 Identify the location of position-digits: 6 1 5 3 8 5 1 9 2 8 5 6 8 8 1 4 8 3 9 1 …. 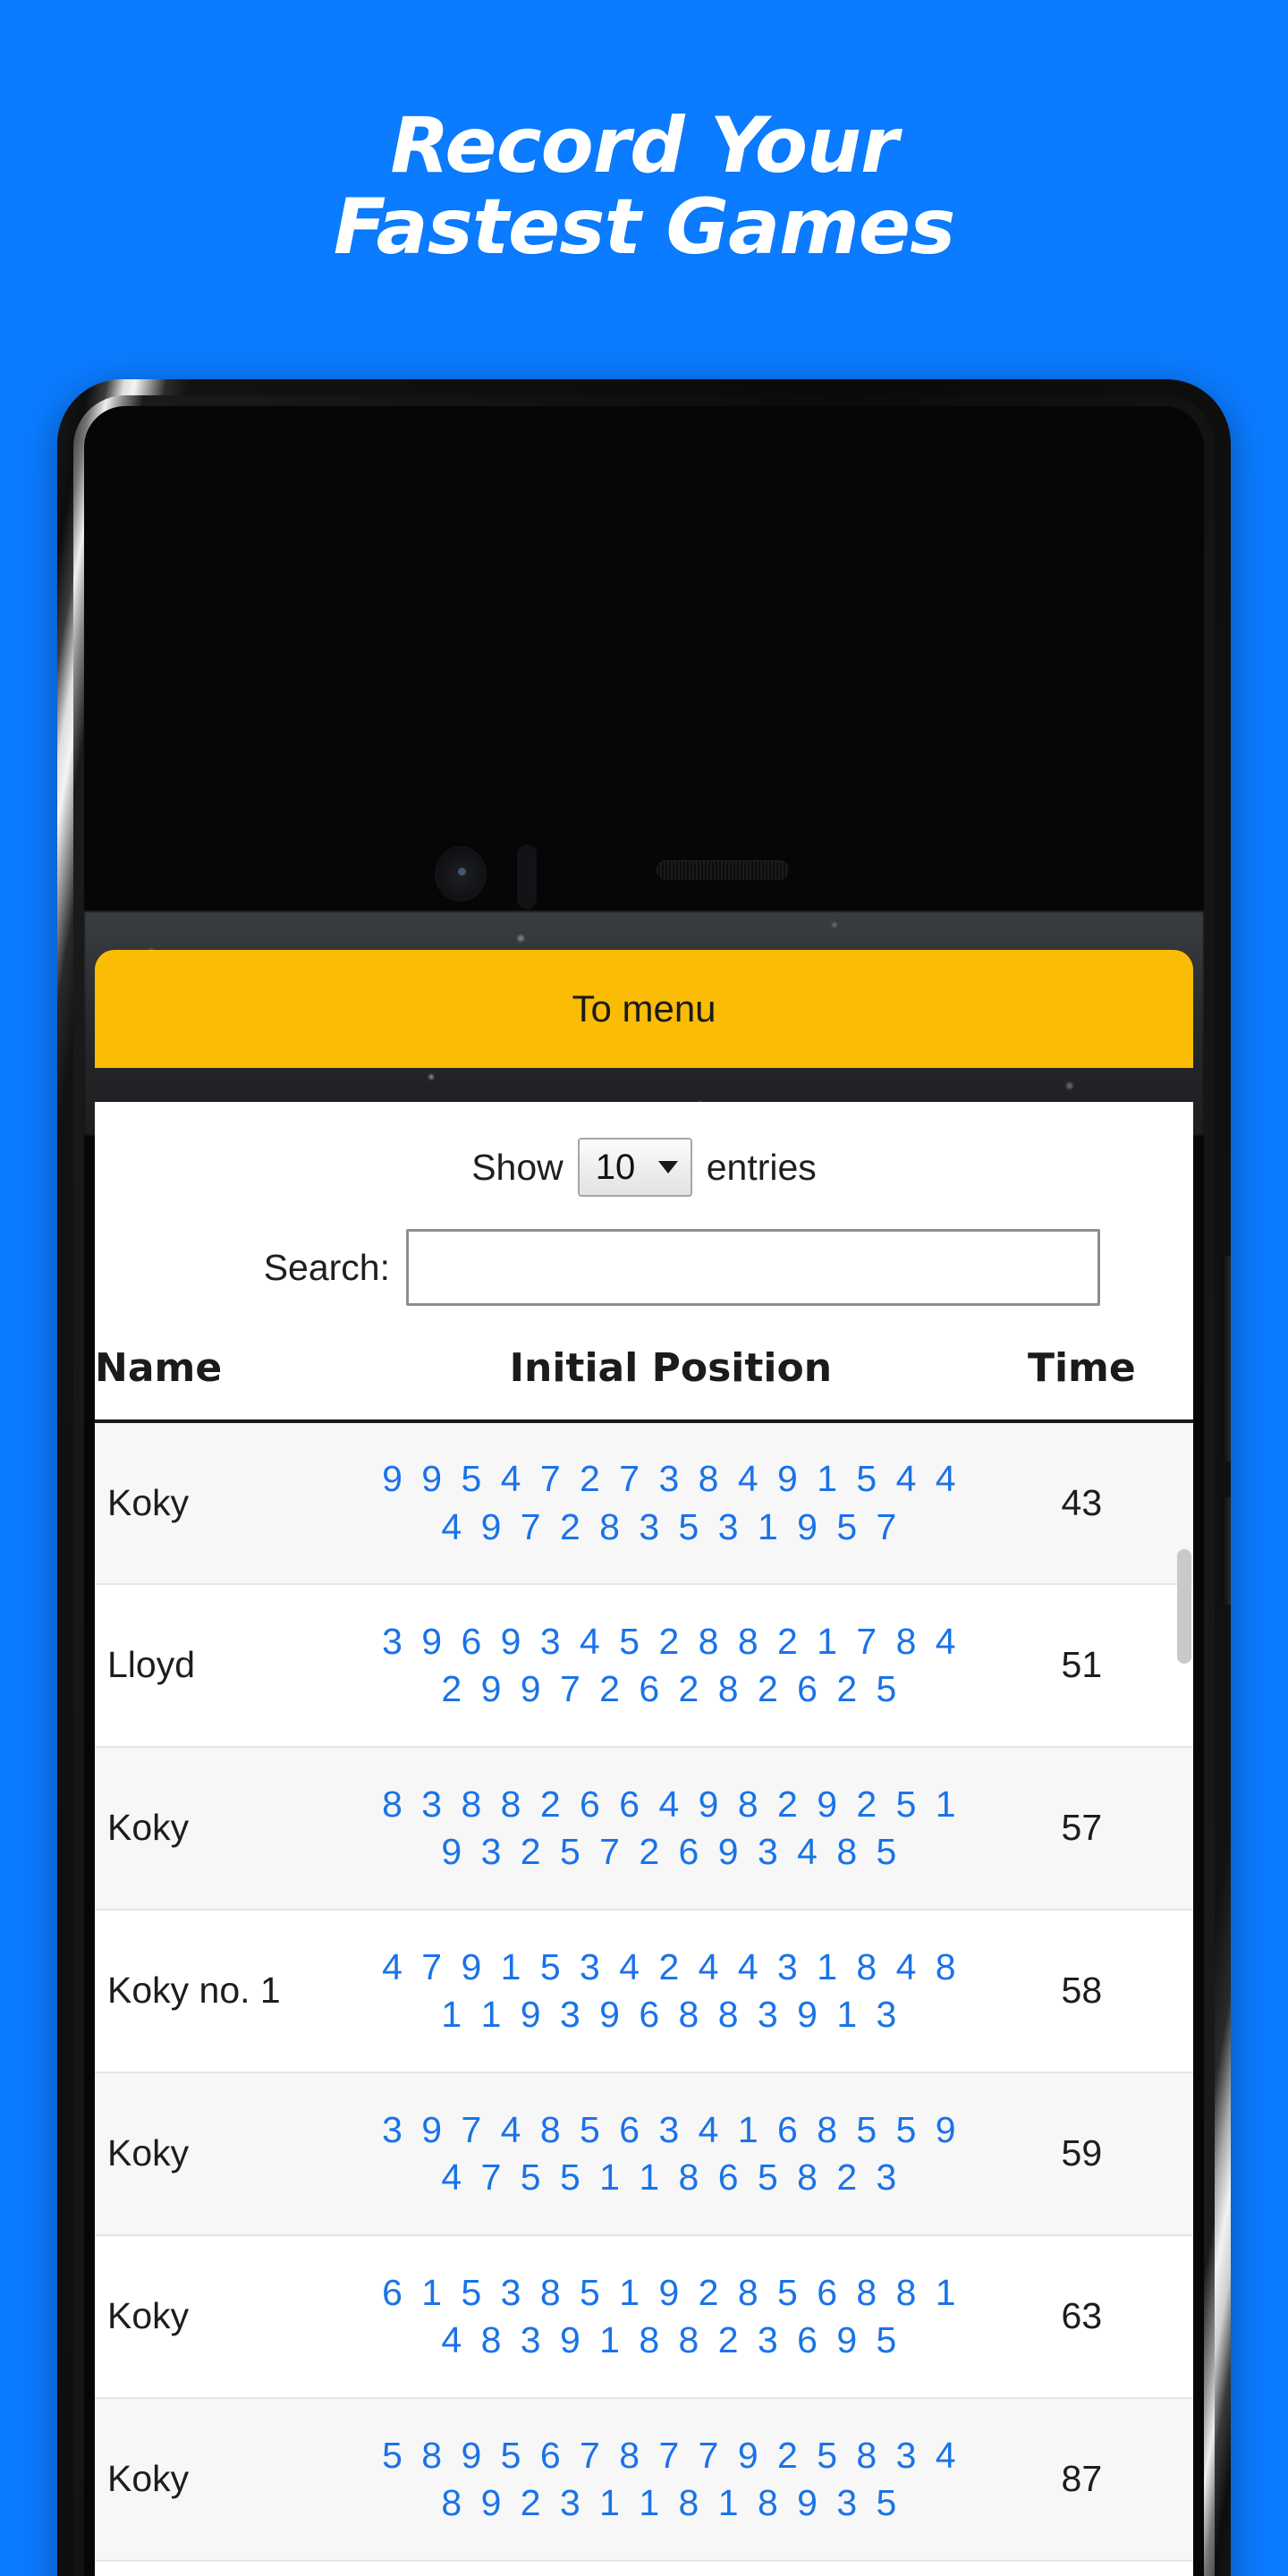
(671, 2315).